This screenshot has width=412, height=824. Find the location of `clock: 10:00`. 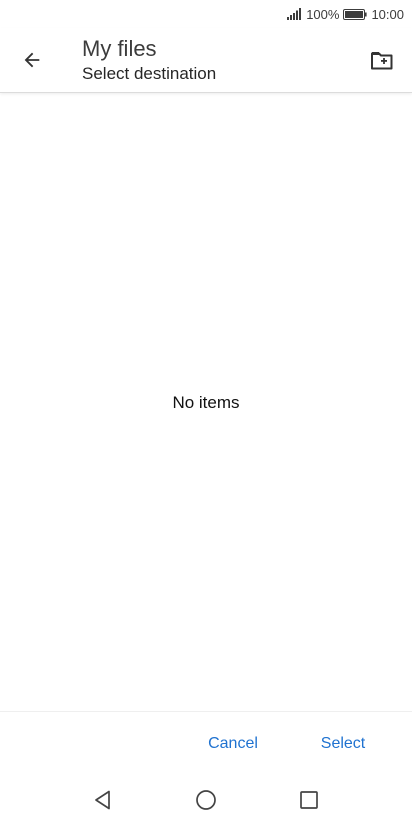

clock: 10:00 is located at coordinates (387, 14).